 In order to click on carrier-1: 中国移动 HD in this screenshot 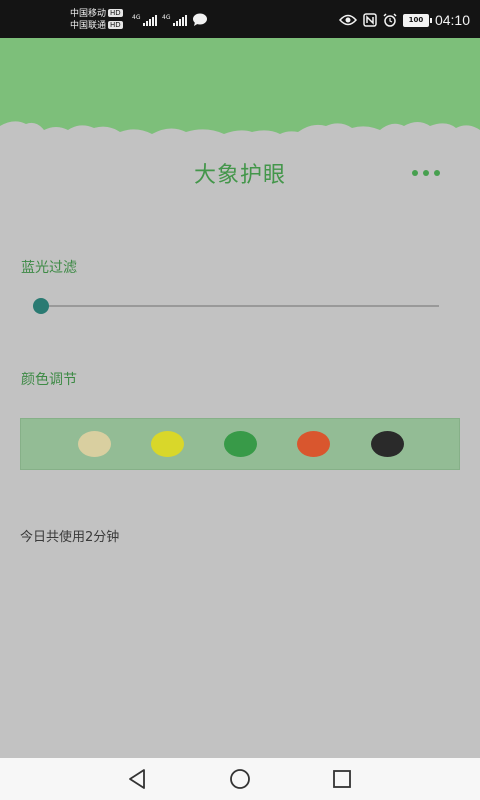, I will do `click(96, 14)`.